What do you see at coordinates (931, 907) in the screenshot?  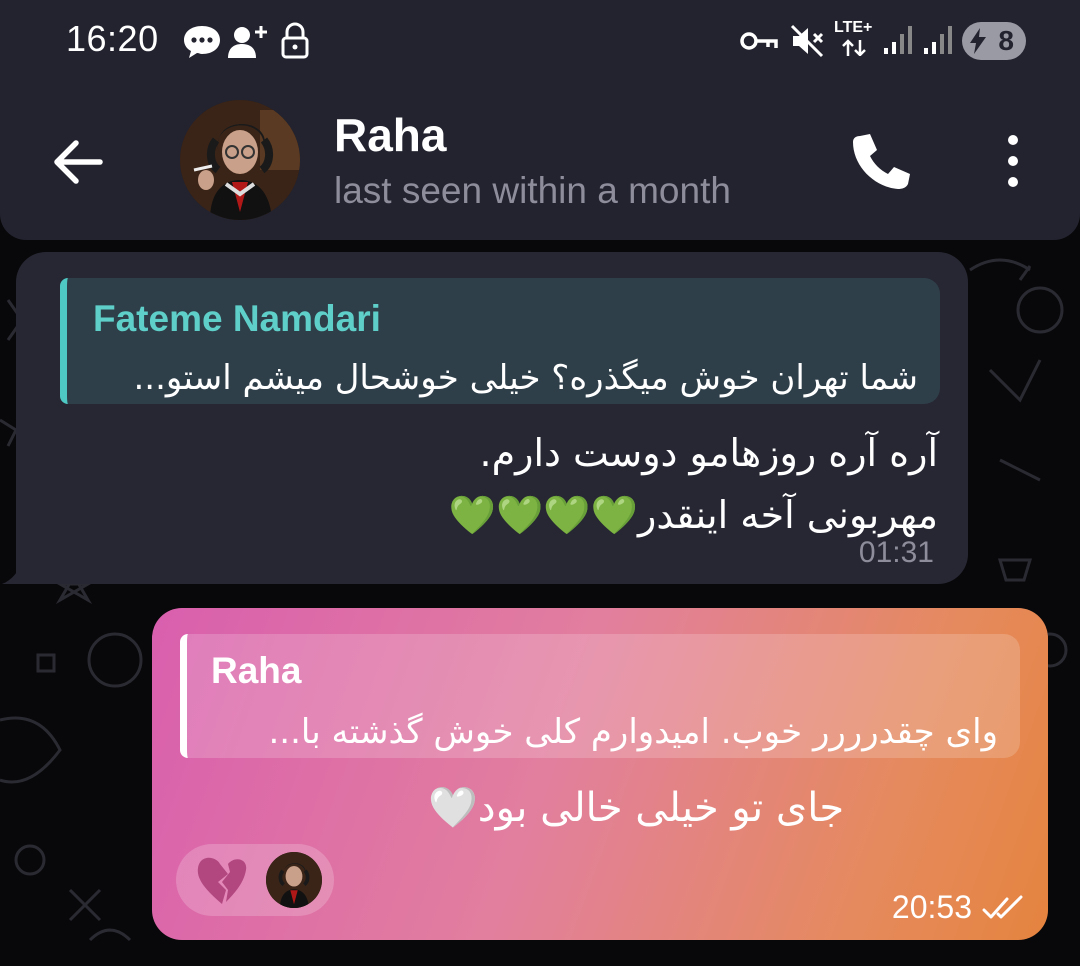 I see `message-time: 20:53` at bounding box center [931, 907].